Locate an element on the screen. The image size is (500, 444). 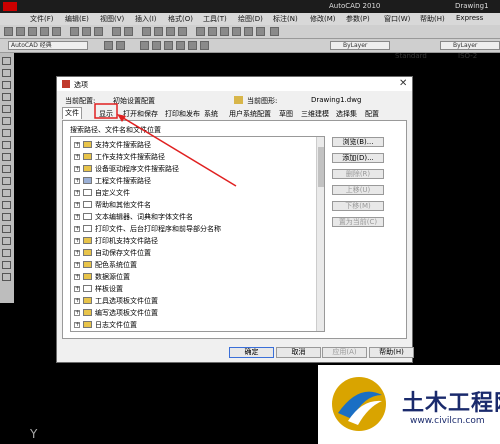
annotation-arrowhead is located at coordinates (121, 118).